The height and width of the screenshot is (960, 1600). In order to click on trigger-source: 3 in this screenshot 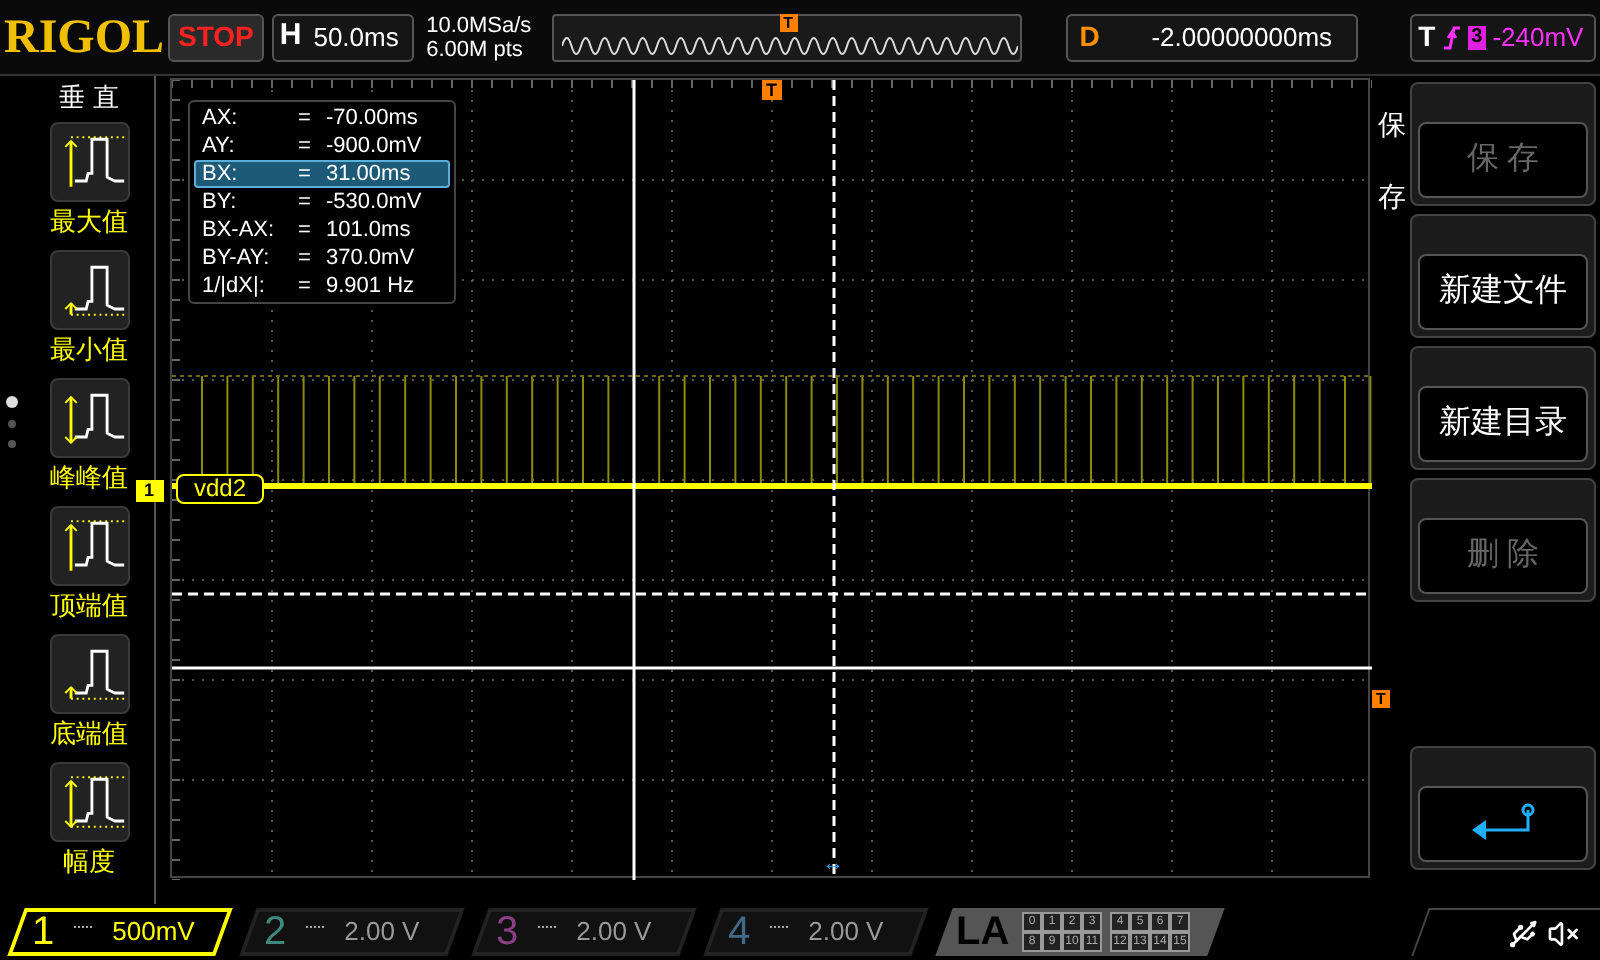, I will do `click(1477, 37)`.